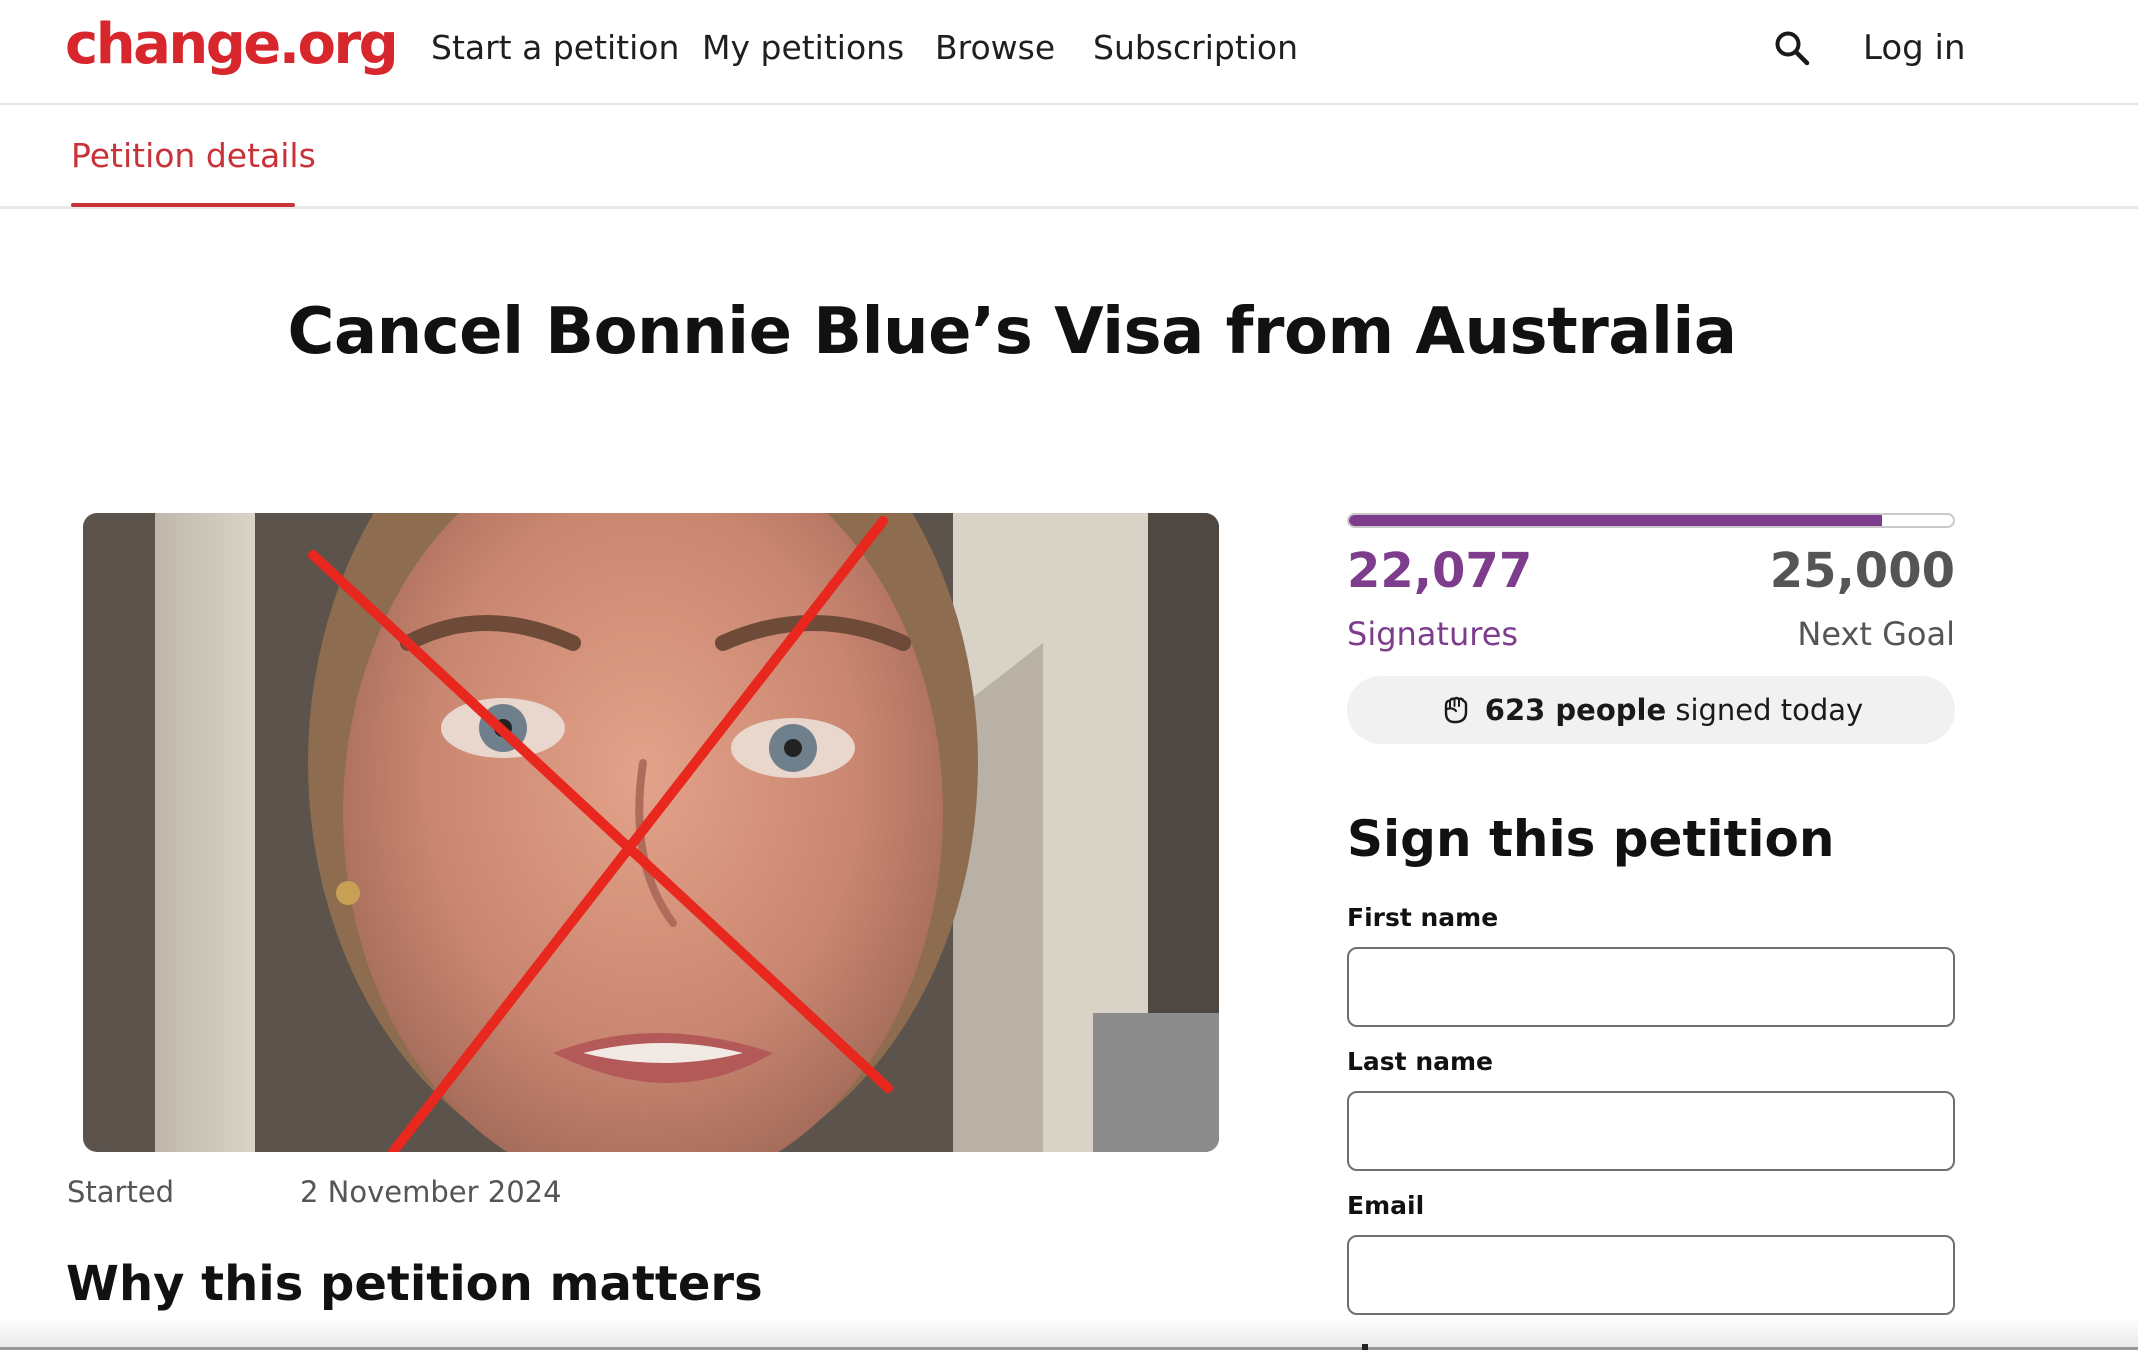  What do you see at coordinates (1651, 987) in the screenshot?
I see `first-name-input` at bounding box center [1651, 987].